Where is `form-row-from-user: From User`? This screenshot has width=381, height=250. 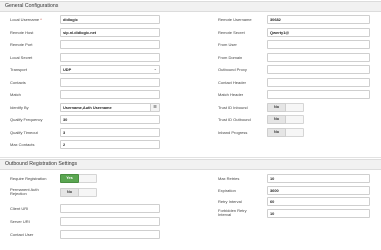
form-row-from-user: From User is located at coordinates (190, 45).